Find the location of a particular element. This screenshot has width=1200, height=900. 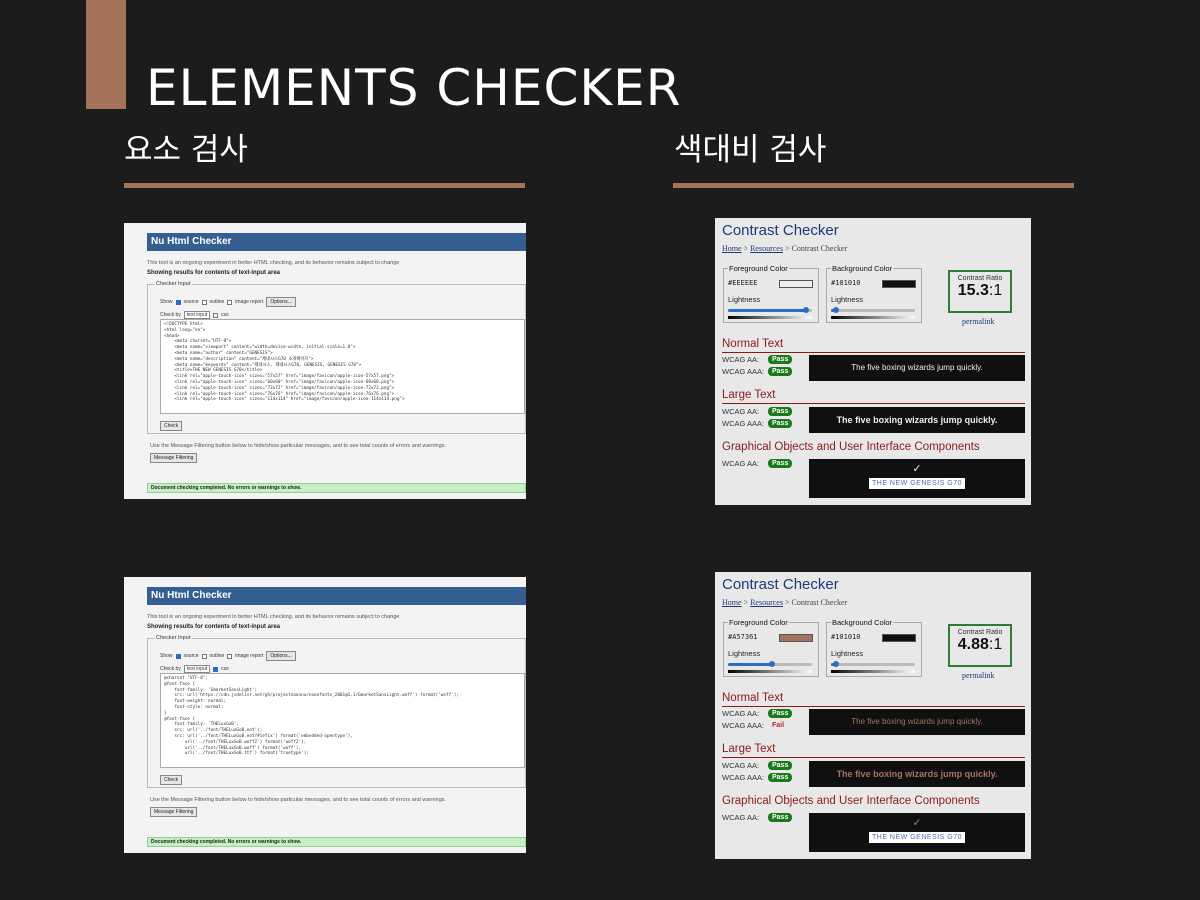

normal-aa-badge: Pass is located at coordinates (780, 359).